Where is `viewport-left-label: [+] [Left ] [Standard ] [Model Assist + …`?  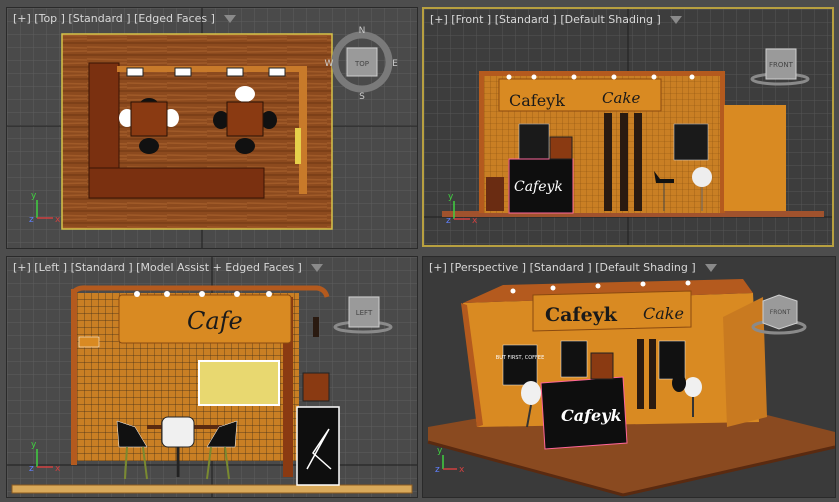 viewport-left-label: [+] [Left ] [Standard ] [Model Assist + … is located at coordinates (168, 267).